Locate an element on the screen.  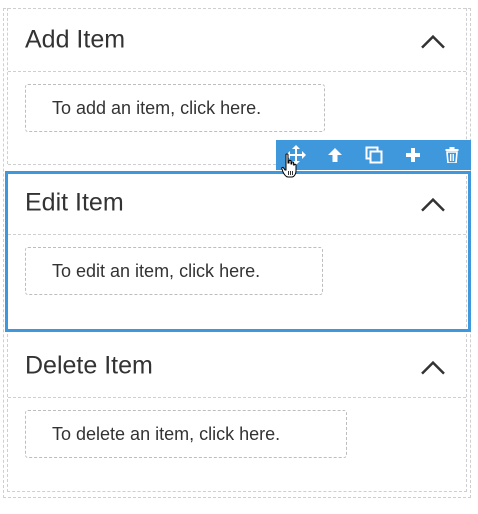
add-button is located at coordinates (412, 155).